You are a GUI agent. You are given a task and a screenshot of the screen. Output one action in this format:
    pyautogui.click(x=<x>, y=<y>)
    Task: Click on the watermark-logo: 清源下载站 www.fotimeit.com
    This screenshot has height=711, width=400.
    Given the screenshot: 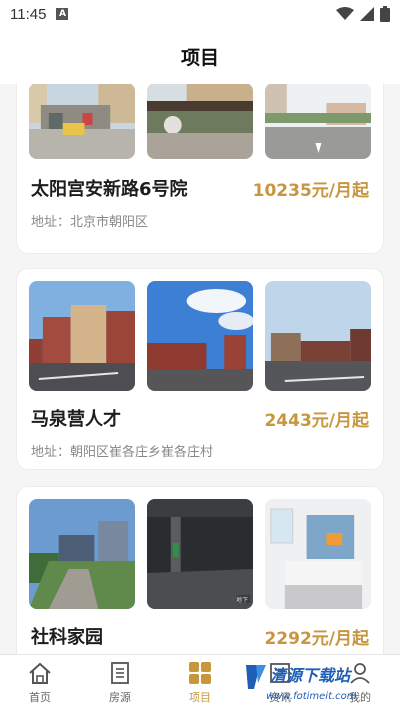 What is the action you would take?
    pyautogui.click(x=301, y=683)
    